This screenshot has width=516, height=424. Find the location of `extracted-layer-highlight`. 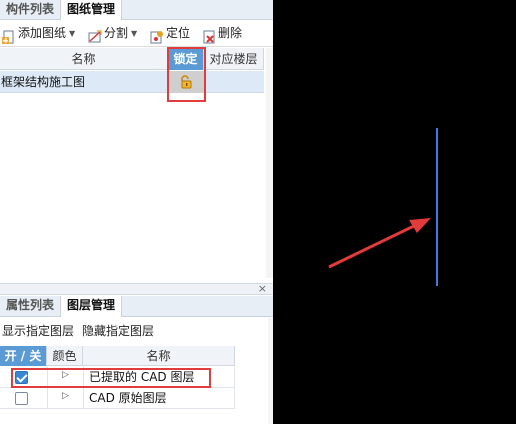

extracted-layer-highlight is located at coordinates (111, 378).